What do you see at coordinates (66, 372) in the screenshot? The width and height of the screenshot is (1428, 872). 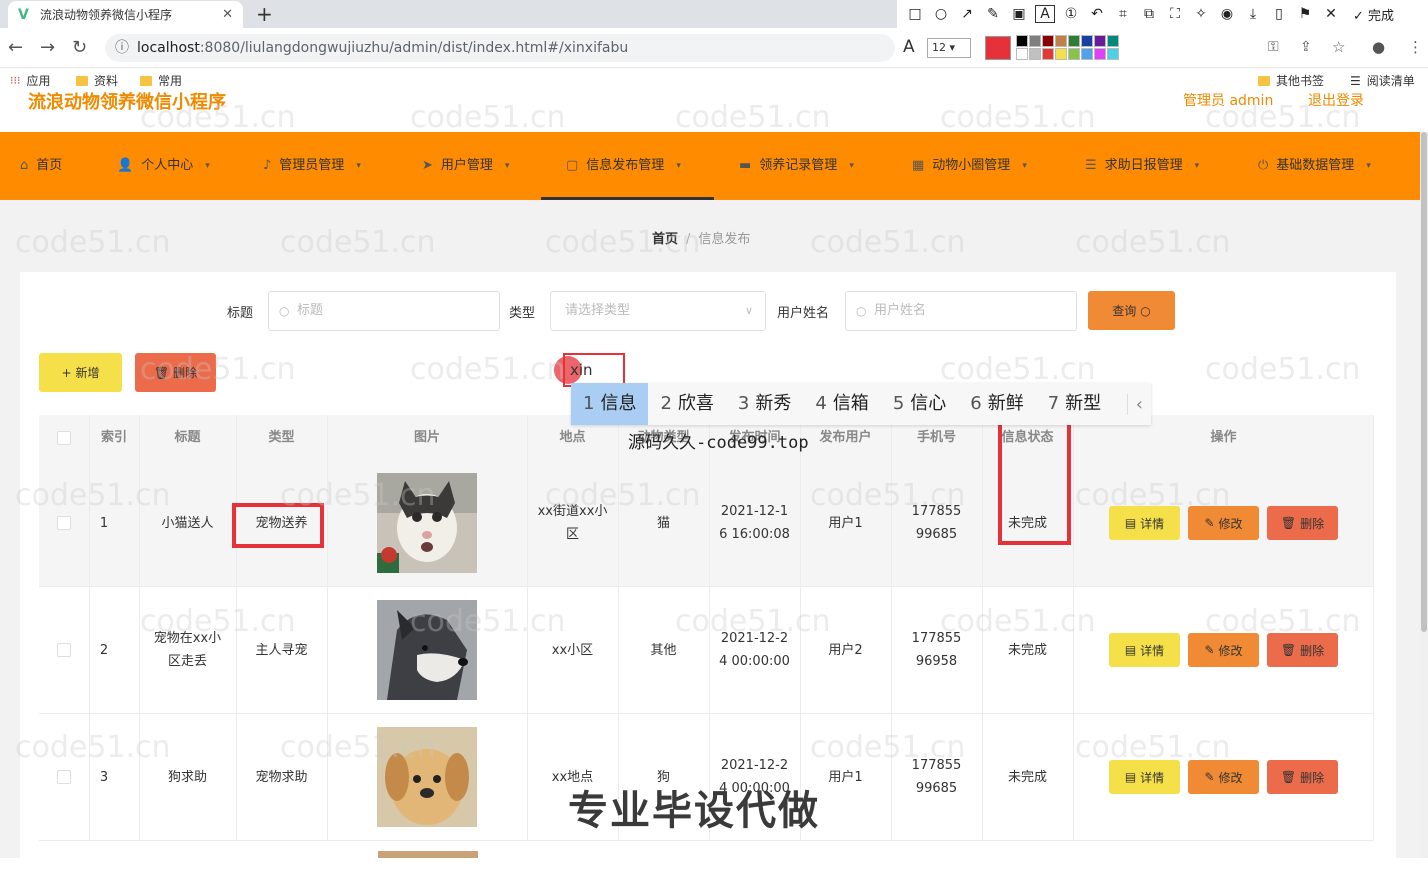 I see `plus-icon: +` at bounding box center [66, 372].